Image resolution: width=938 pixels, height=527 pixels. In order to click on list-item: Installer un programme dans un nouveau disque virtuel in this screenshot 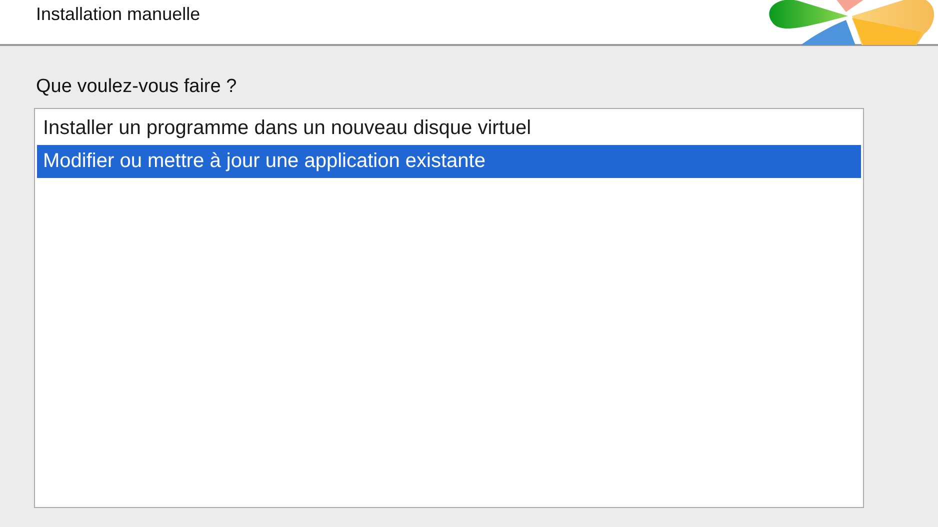, I will do `click(449, 128)`.